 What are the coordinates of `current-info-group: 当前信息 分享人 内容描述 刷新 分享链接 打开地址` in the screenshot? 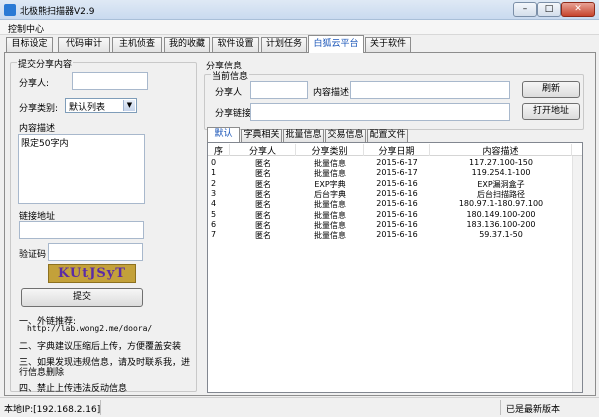 It's located at (394, 99).